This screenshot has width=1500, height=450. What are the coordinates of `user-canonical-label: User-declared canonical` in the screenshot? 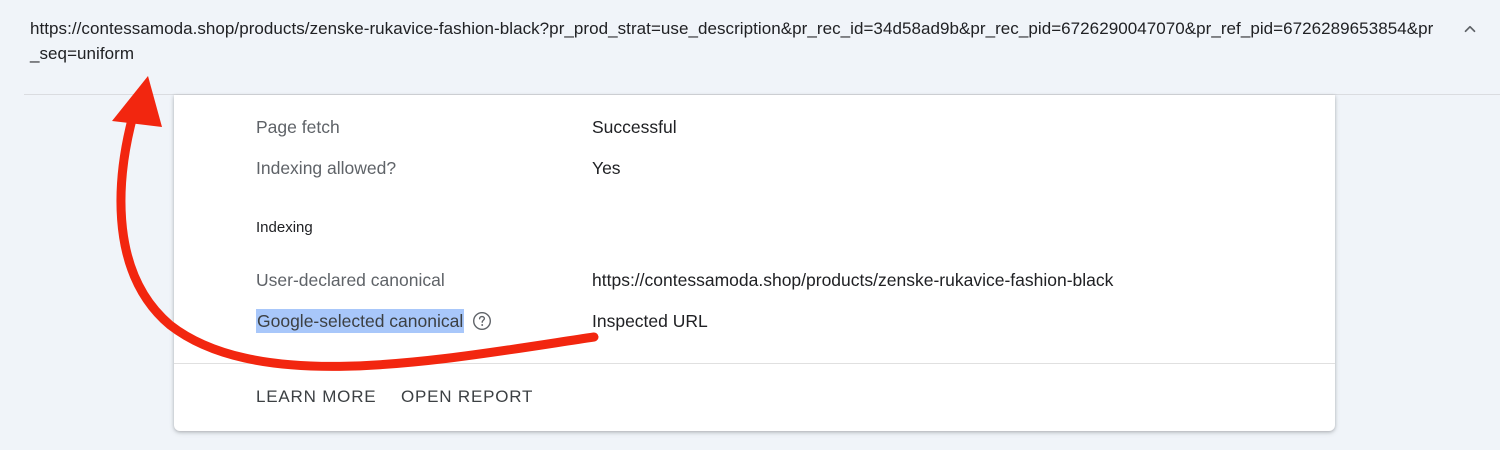 It's located at (350, 280).